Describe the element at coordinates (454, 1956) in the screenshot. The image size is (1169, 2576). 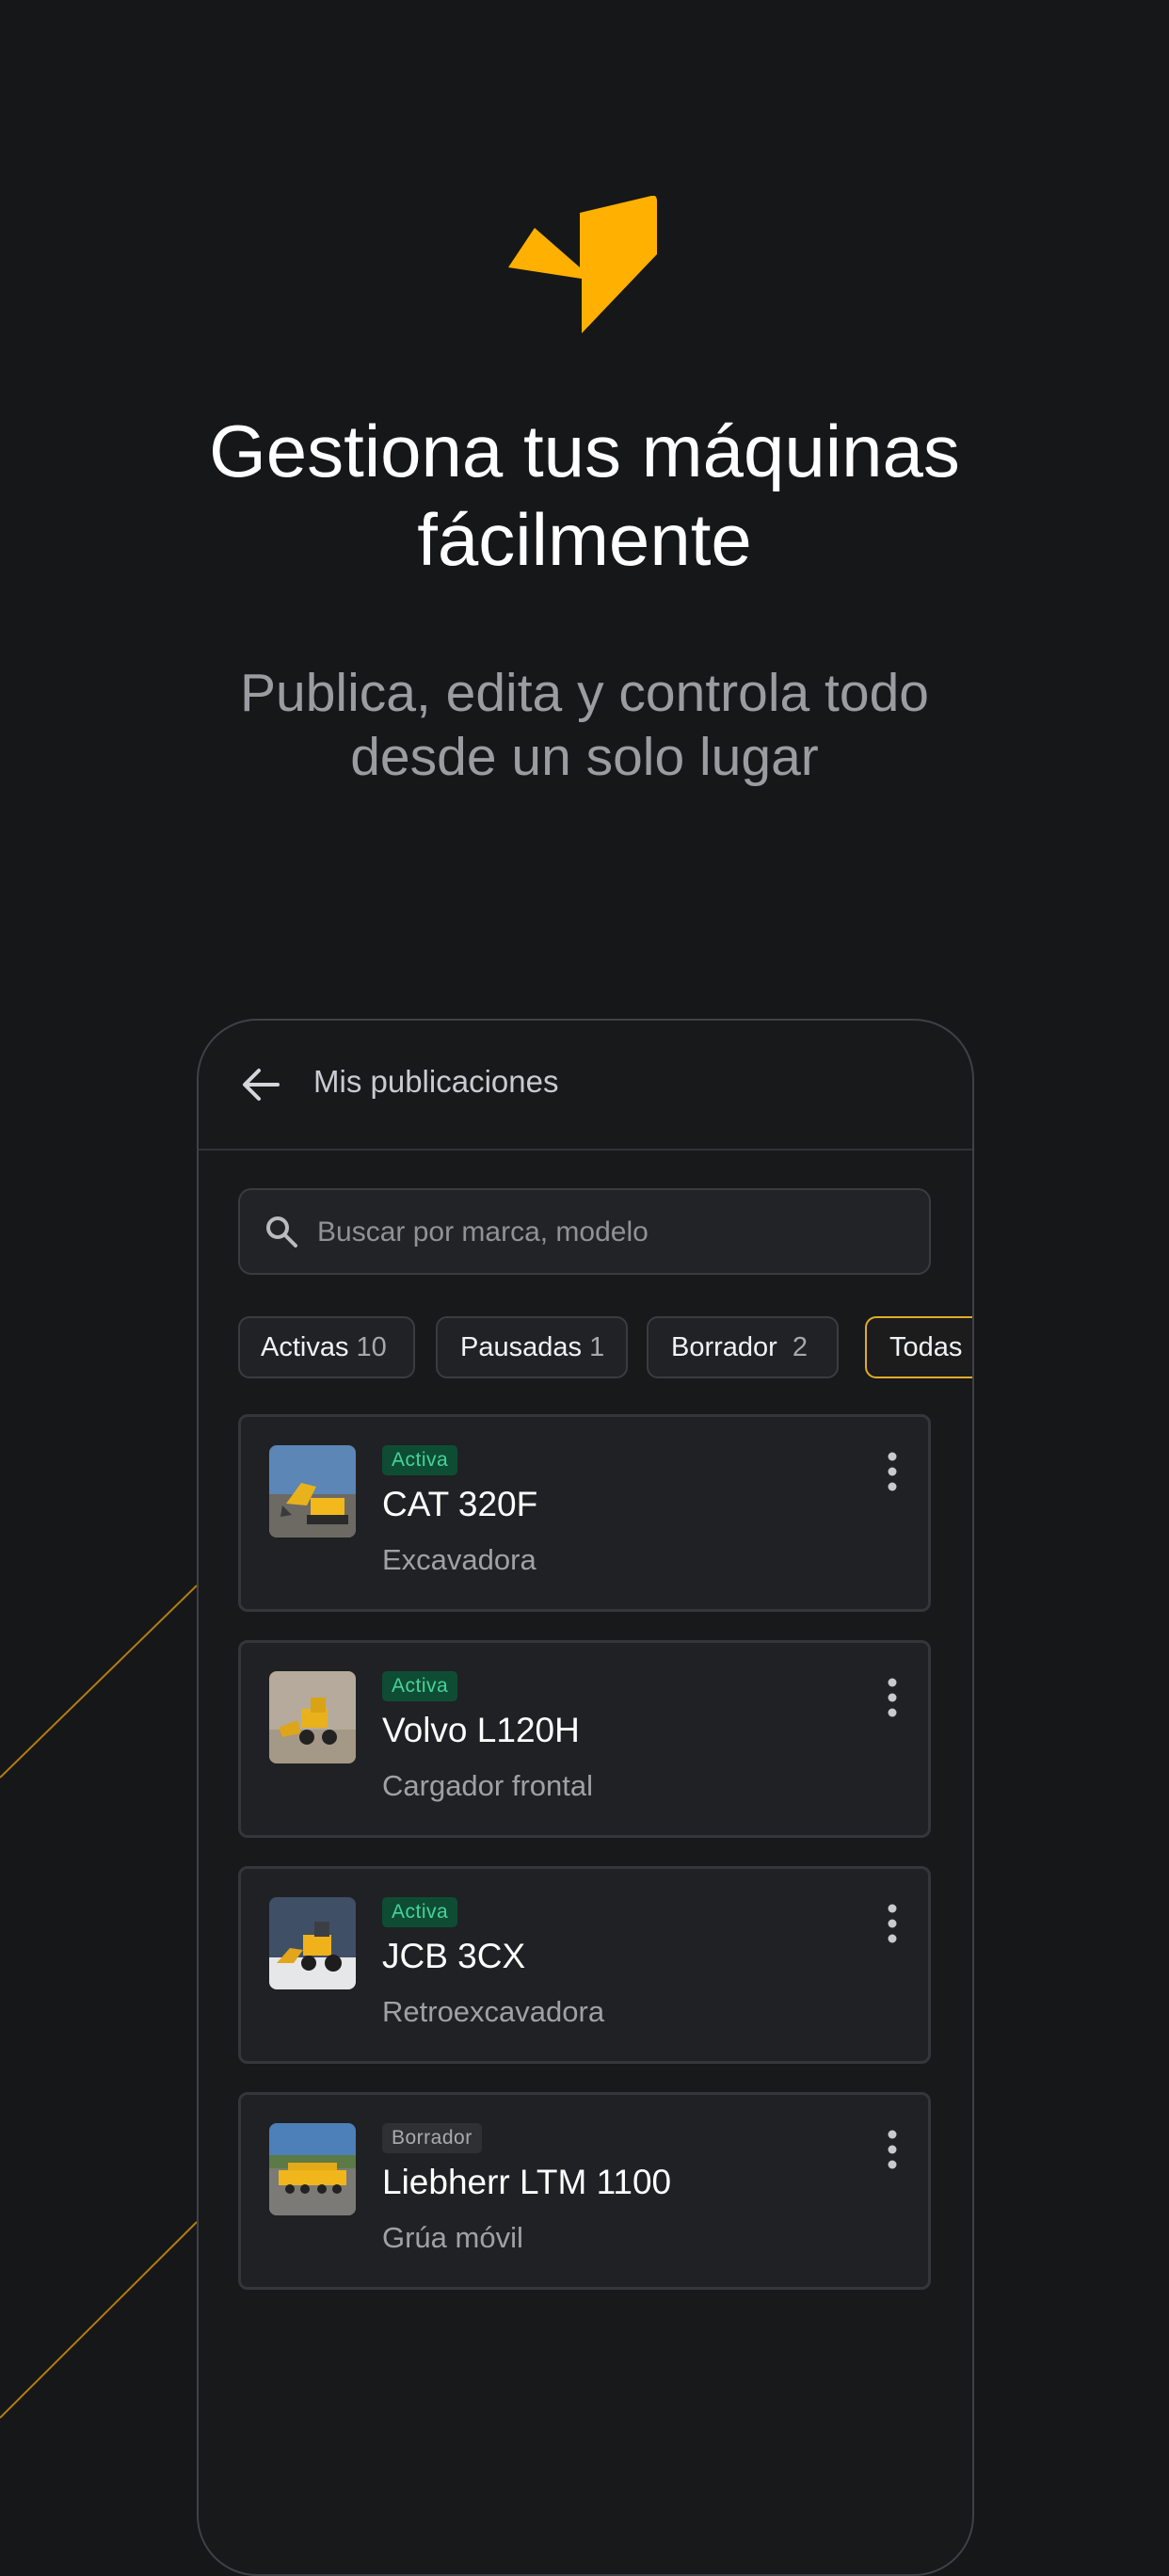
I see `listing-title: JCB 3CX` at that location.